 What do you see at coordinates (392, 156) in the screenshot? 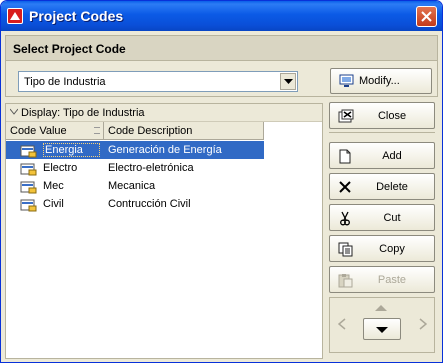
I see `add-button-label: Add` at bounding box center [392, 156].